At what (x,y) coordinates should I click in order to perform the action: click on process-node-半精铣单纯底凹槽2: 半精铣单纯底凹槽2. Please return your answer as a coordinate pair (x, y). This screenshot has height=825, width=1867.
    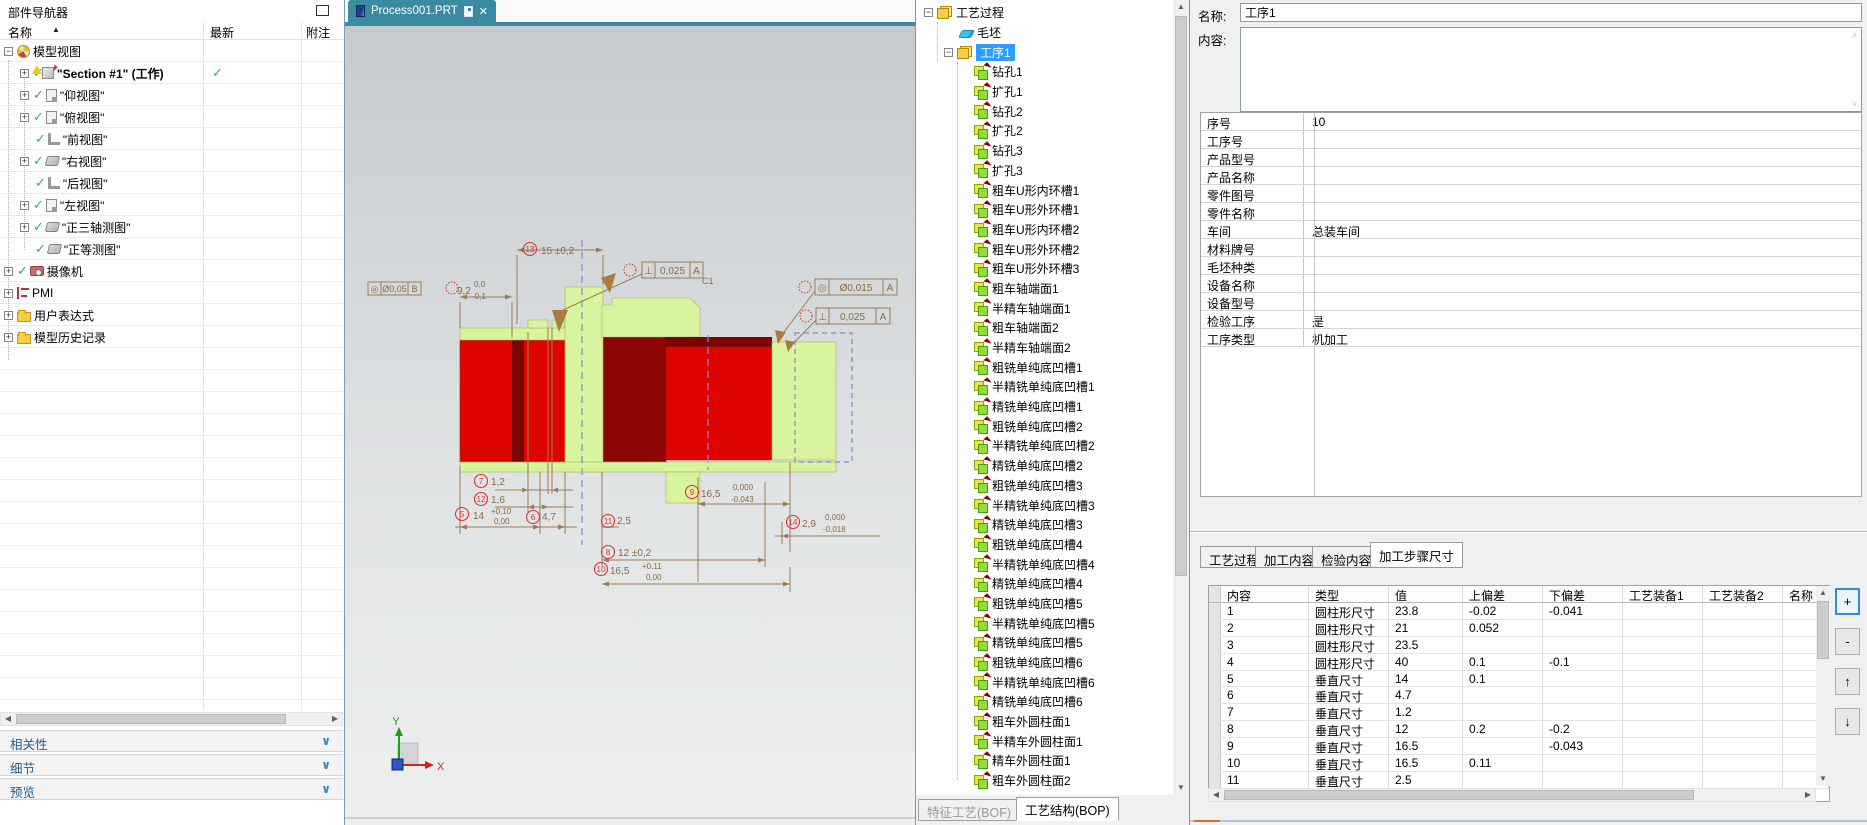
    Looking at the image, I should click on (1044, 446).